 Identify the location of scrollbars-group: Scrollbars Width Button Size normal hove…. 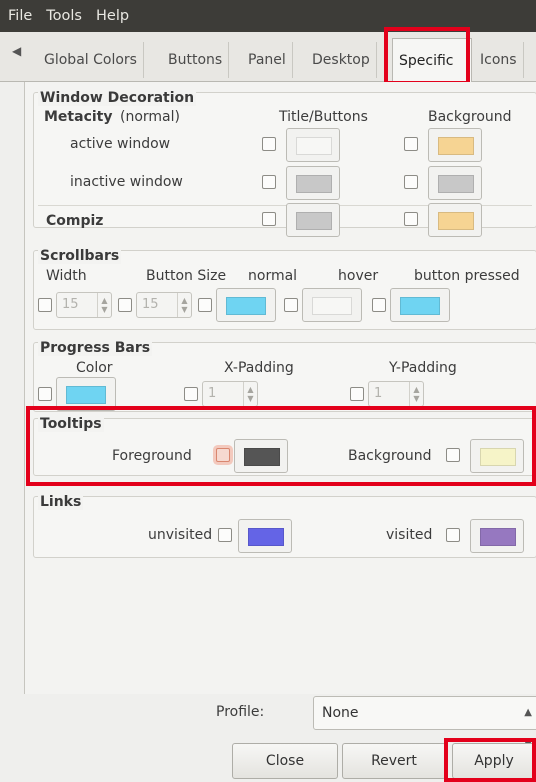
(284, 289).